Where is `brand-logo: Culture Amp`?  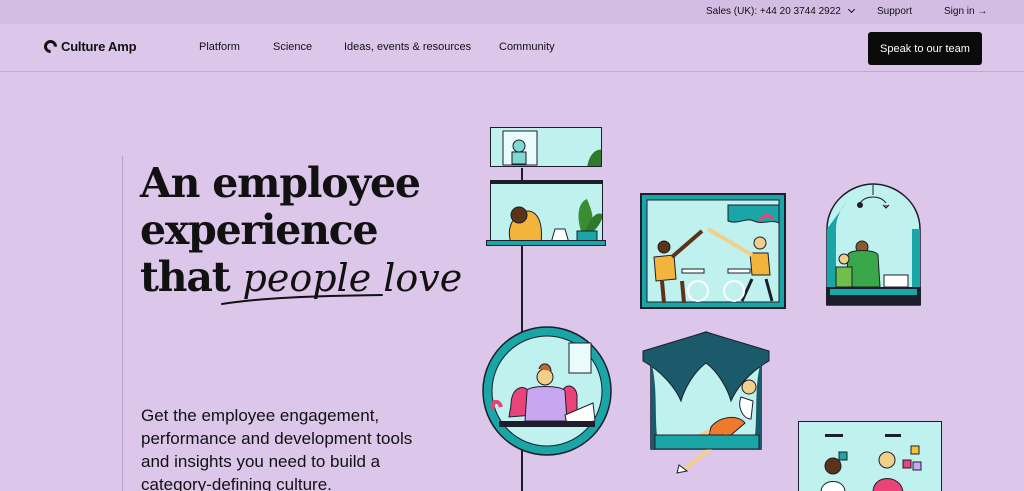
brand-logo: Culture Amp is located at coordinates (89, 46).